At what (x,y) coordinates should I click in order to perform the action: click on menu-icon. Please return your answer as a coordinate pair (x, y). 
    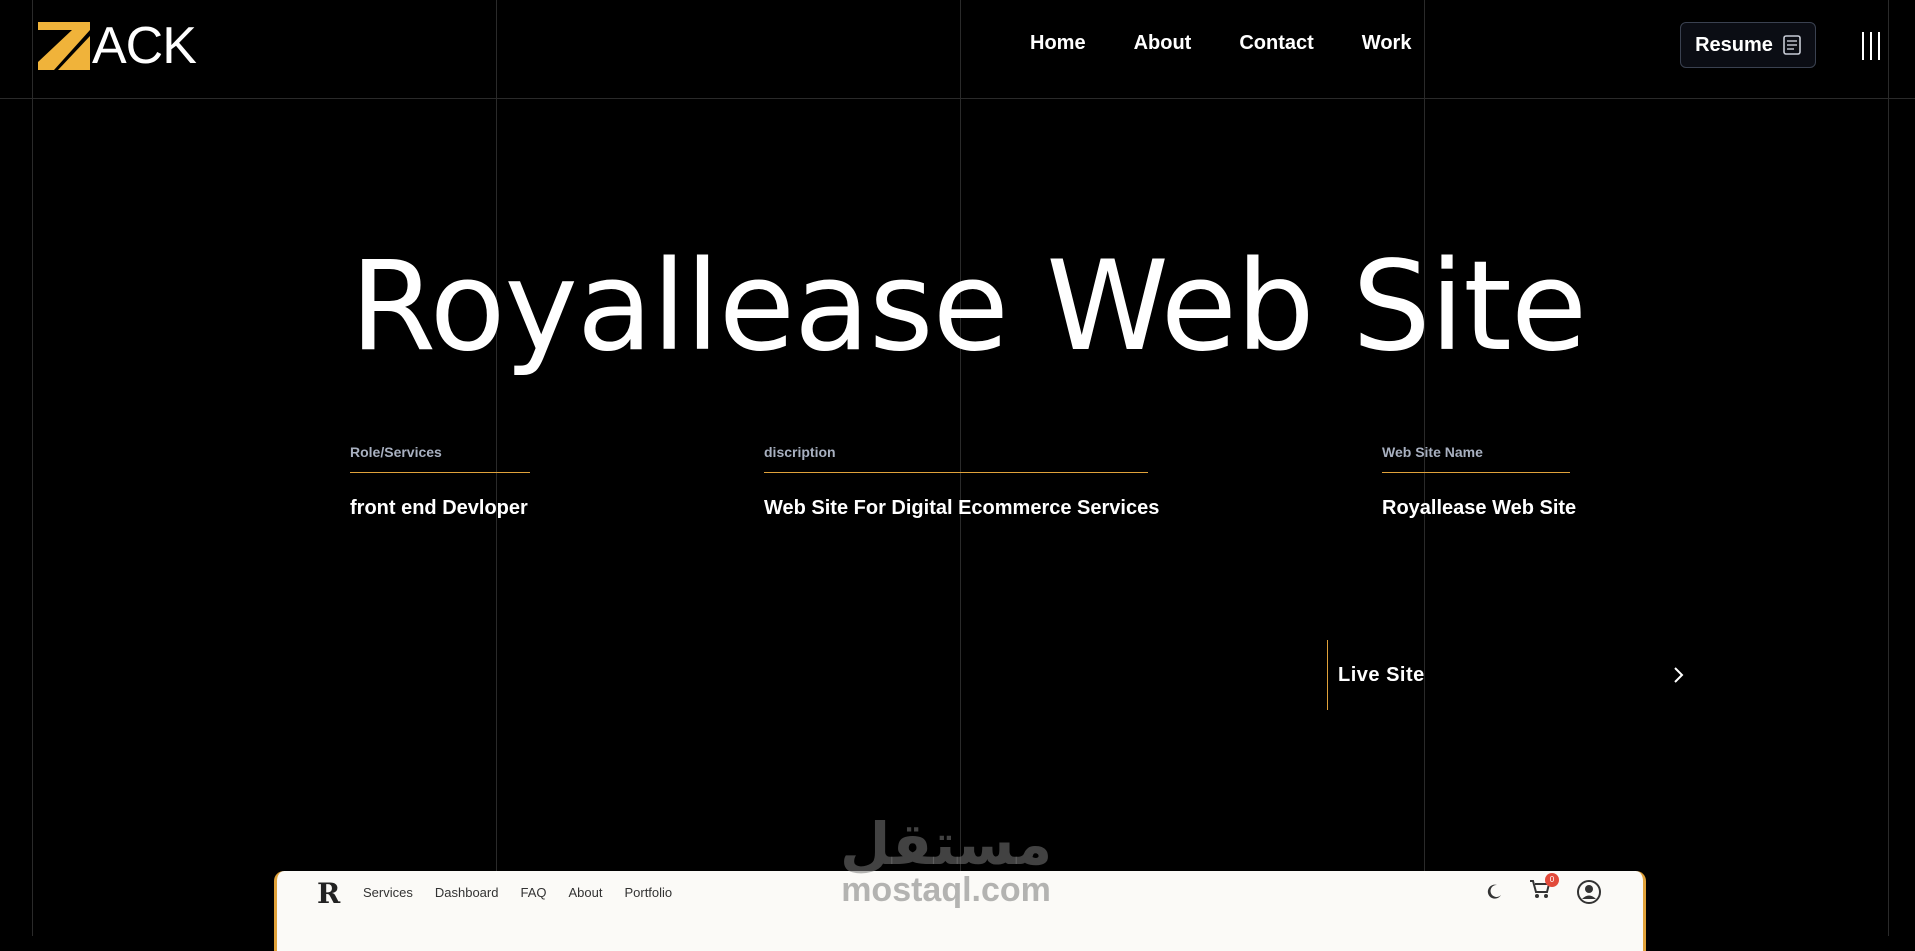
    Looking at the image, I should click on (1871, 46).